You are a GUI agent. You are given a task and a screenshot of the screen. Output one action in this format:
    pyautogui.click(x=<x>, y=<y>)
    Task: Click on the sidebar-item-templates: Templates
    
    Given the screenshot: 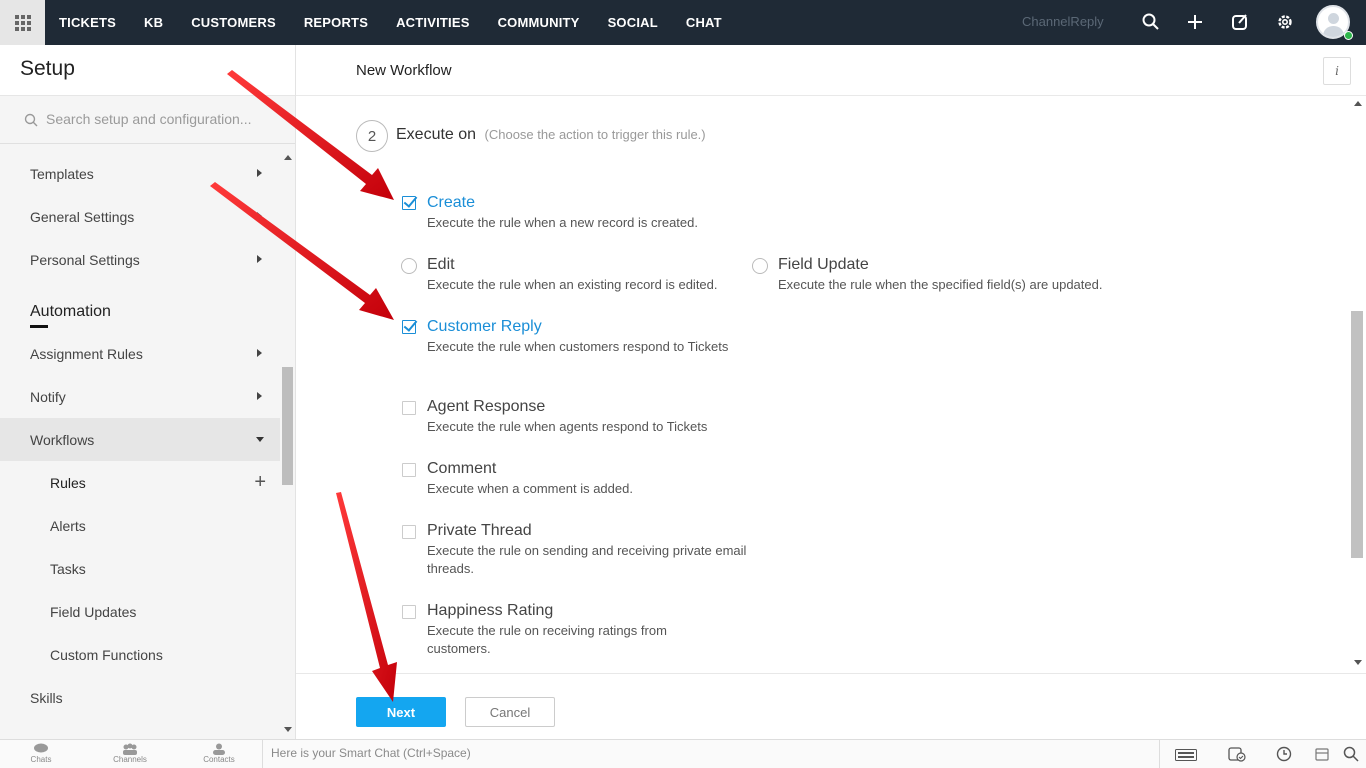 What is the action you would take?
    pyautogui.click(x=140, y=173)
    